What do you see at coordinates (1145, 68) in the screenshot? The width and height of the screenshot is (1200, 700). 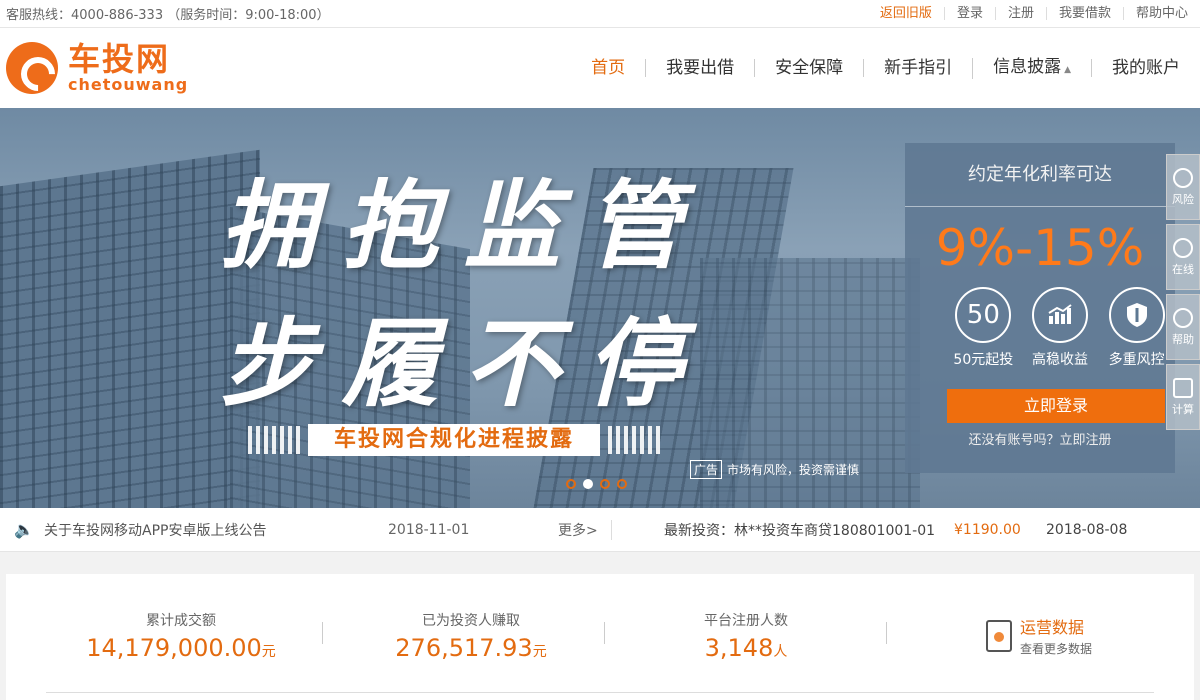 I see `nav-account: 我的账户` at bounding box center [1145, 68].